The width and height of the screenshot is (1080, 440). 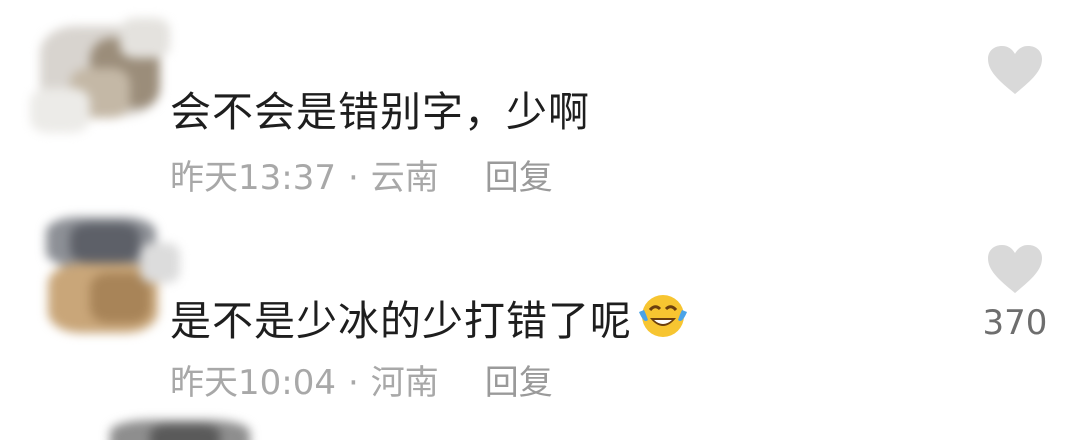 What do you see at coordinates (380, 112) in the screenshot?
I see `comment-text: 会不会是错别字，少啊` at bounding box center [380, 112].